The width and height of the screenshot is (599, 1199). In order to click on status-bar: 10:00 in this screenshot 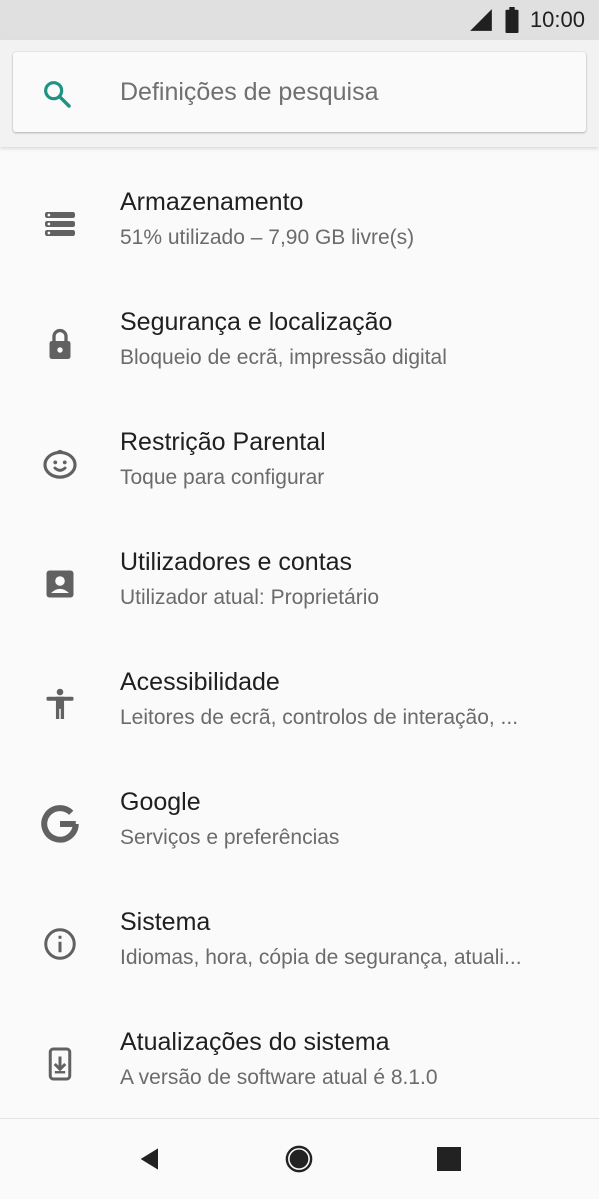, I will do `click(299, 20)`.